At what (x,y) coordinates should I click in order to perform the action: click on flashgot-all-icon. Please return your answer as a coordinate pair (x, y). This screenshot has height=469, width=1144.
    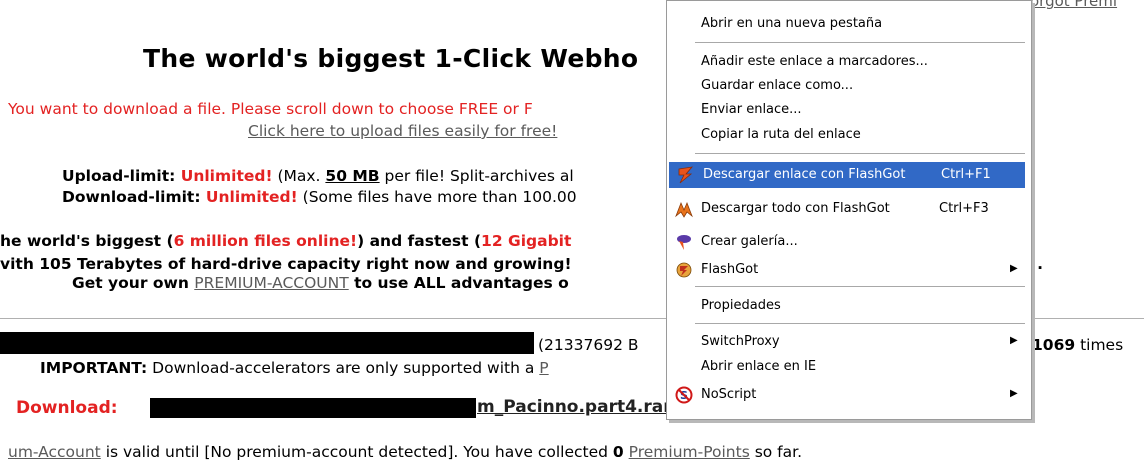
    Looking at the image, I should click on (684, 209).